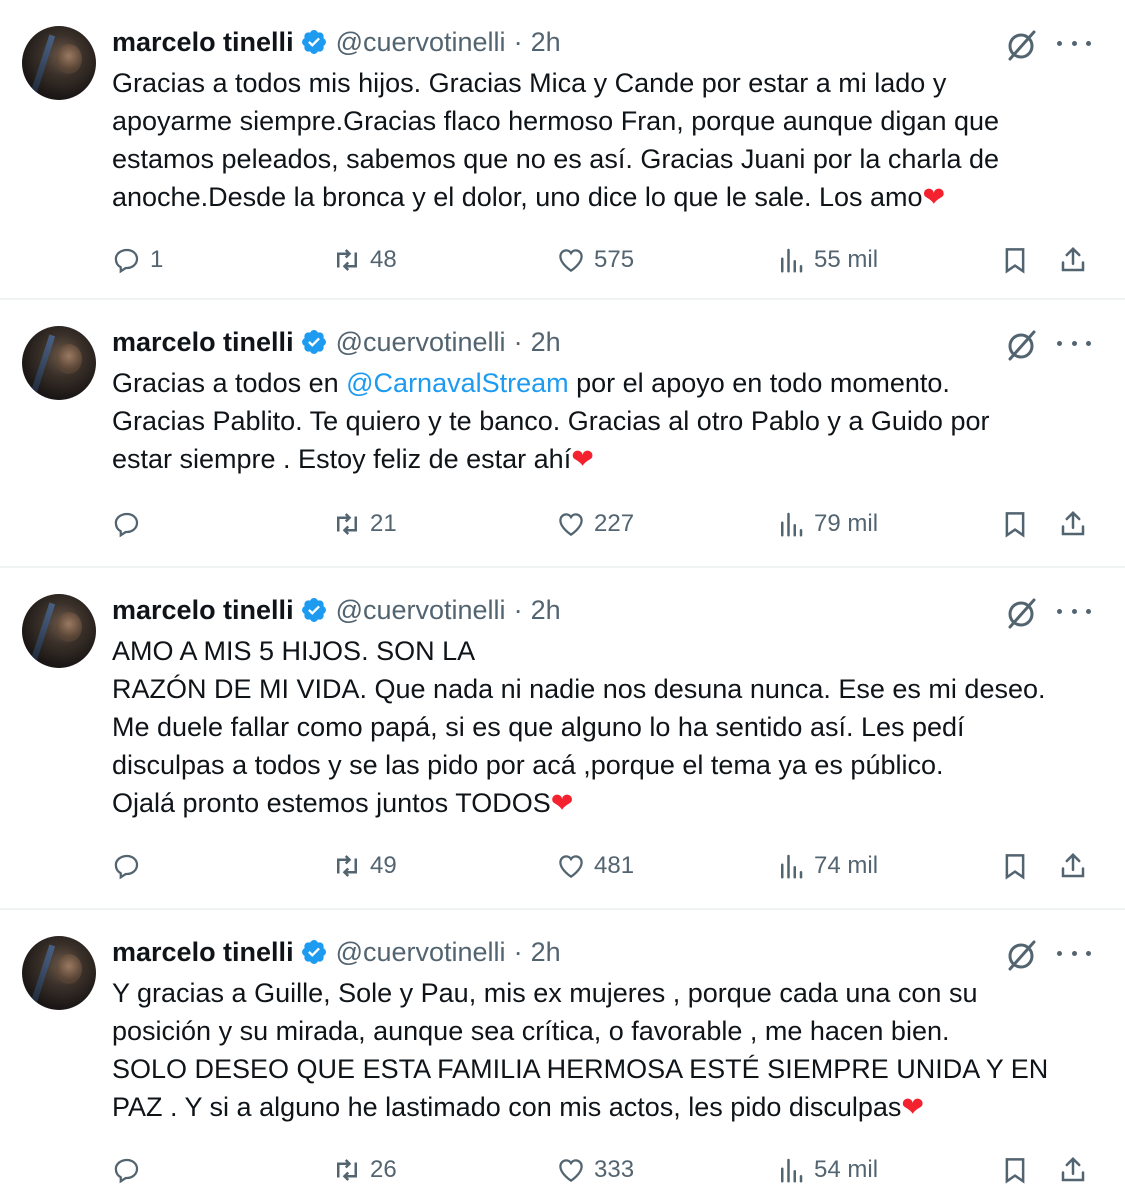  I want to click on retweet-button: 26, so click(364, 1170).